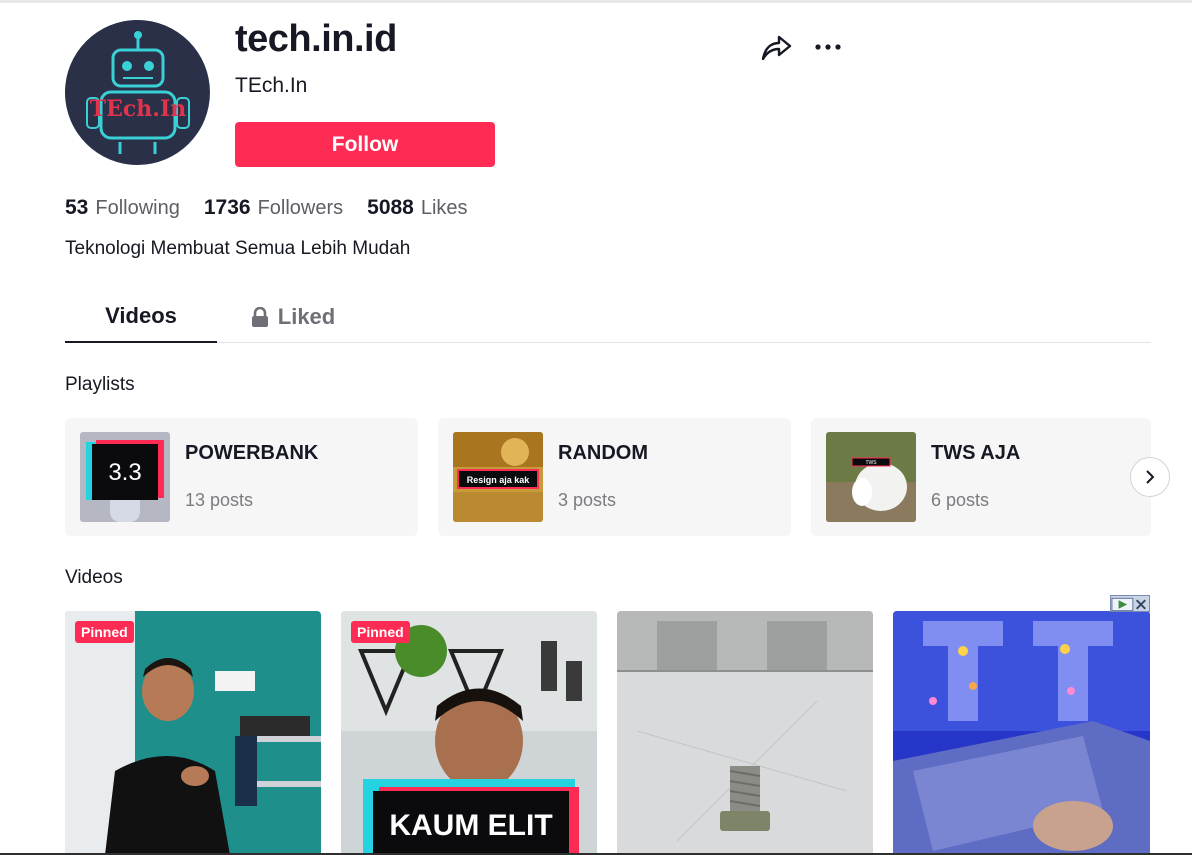 This screenshot has width=1192, height=855. I want to click on stat-following: 53 Following, so click(122, 208).